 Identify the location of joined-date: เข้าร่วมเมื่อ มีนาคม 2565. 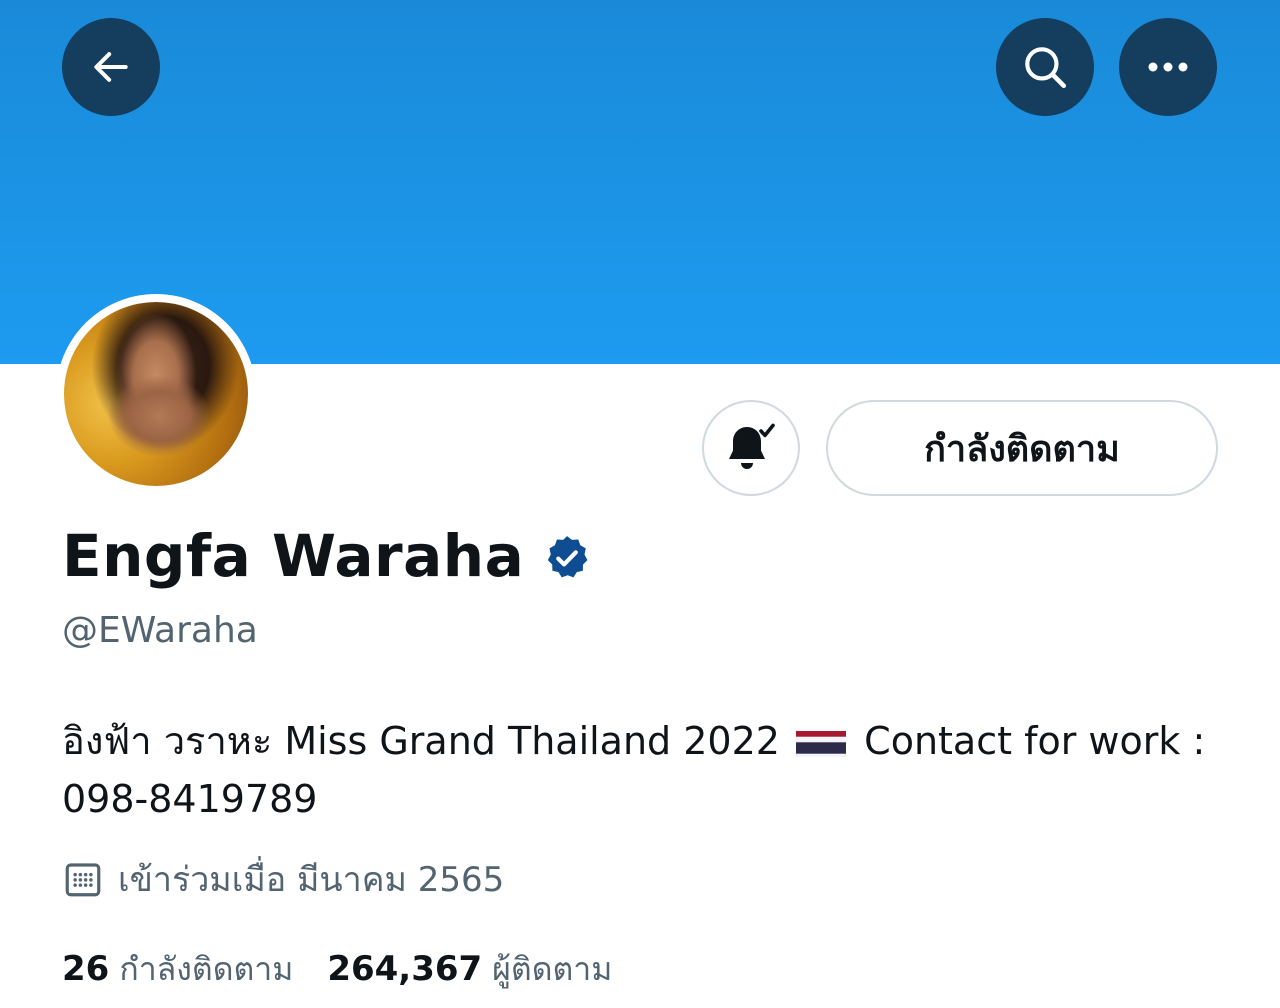
(283, 879).